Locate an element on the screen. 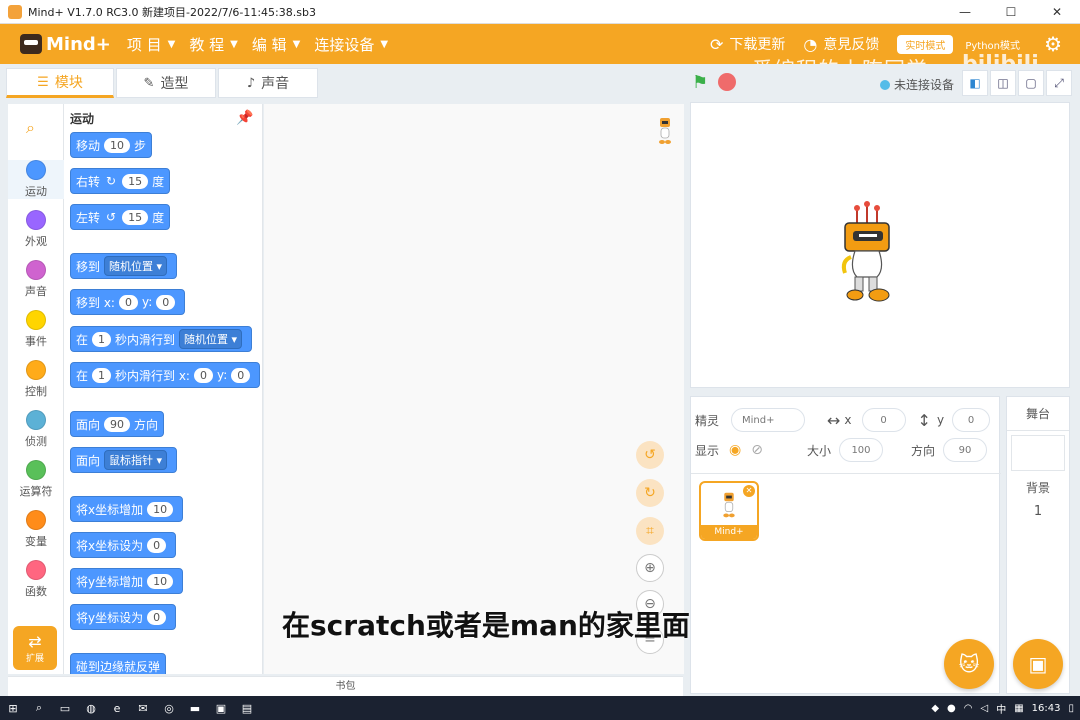  stage-thumbnail is located at coordinates (1038, 453).